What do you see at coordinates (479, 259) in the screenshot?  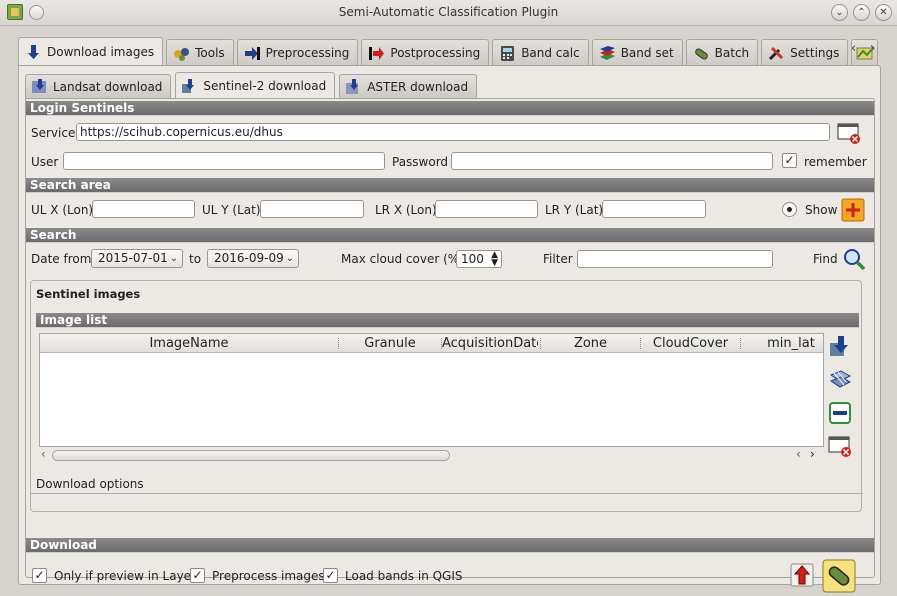 I see `cloud-cover-spinbox: 100 ▲ ▼` at bounding box center [479, 259].